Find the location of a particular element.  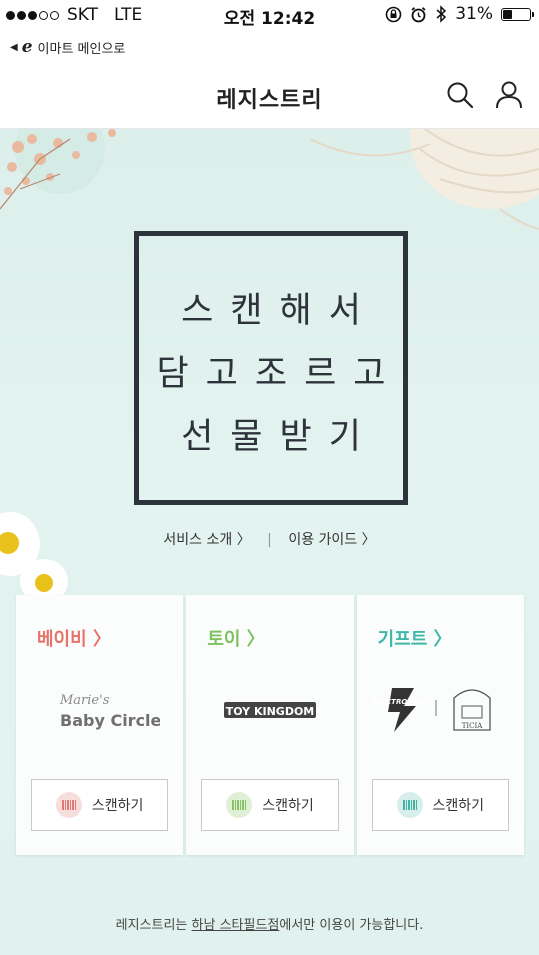

hero-line-1: 스캔해서 is located at coordinates (279, 311).